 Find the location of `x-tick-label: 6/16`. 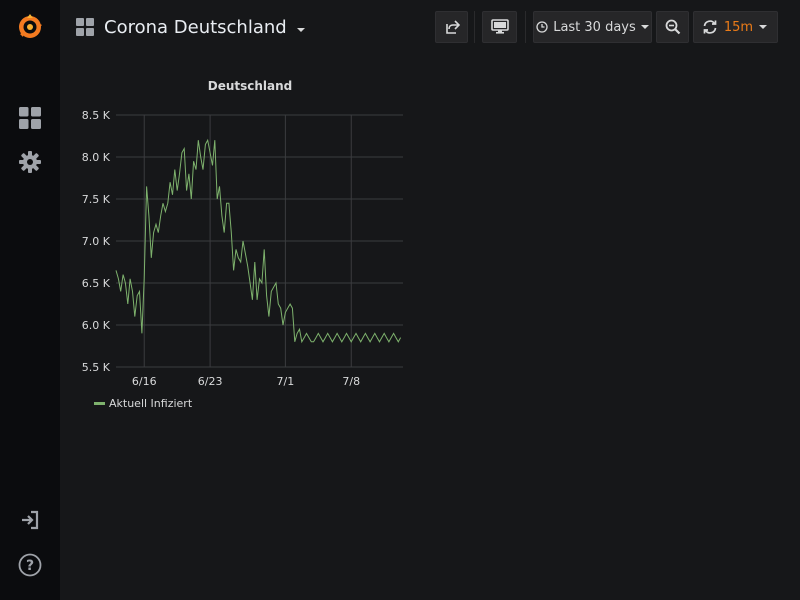

x-tick-label: 6/16 is located at coordinates (144, 381).